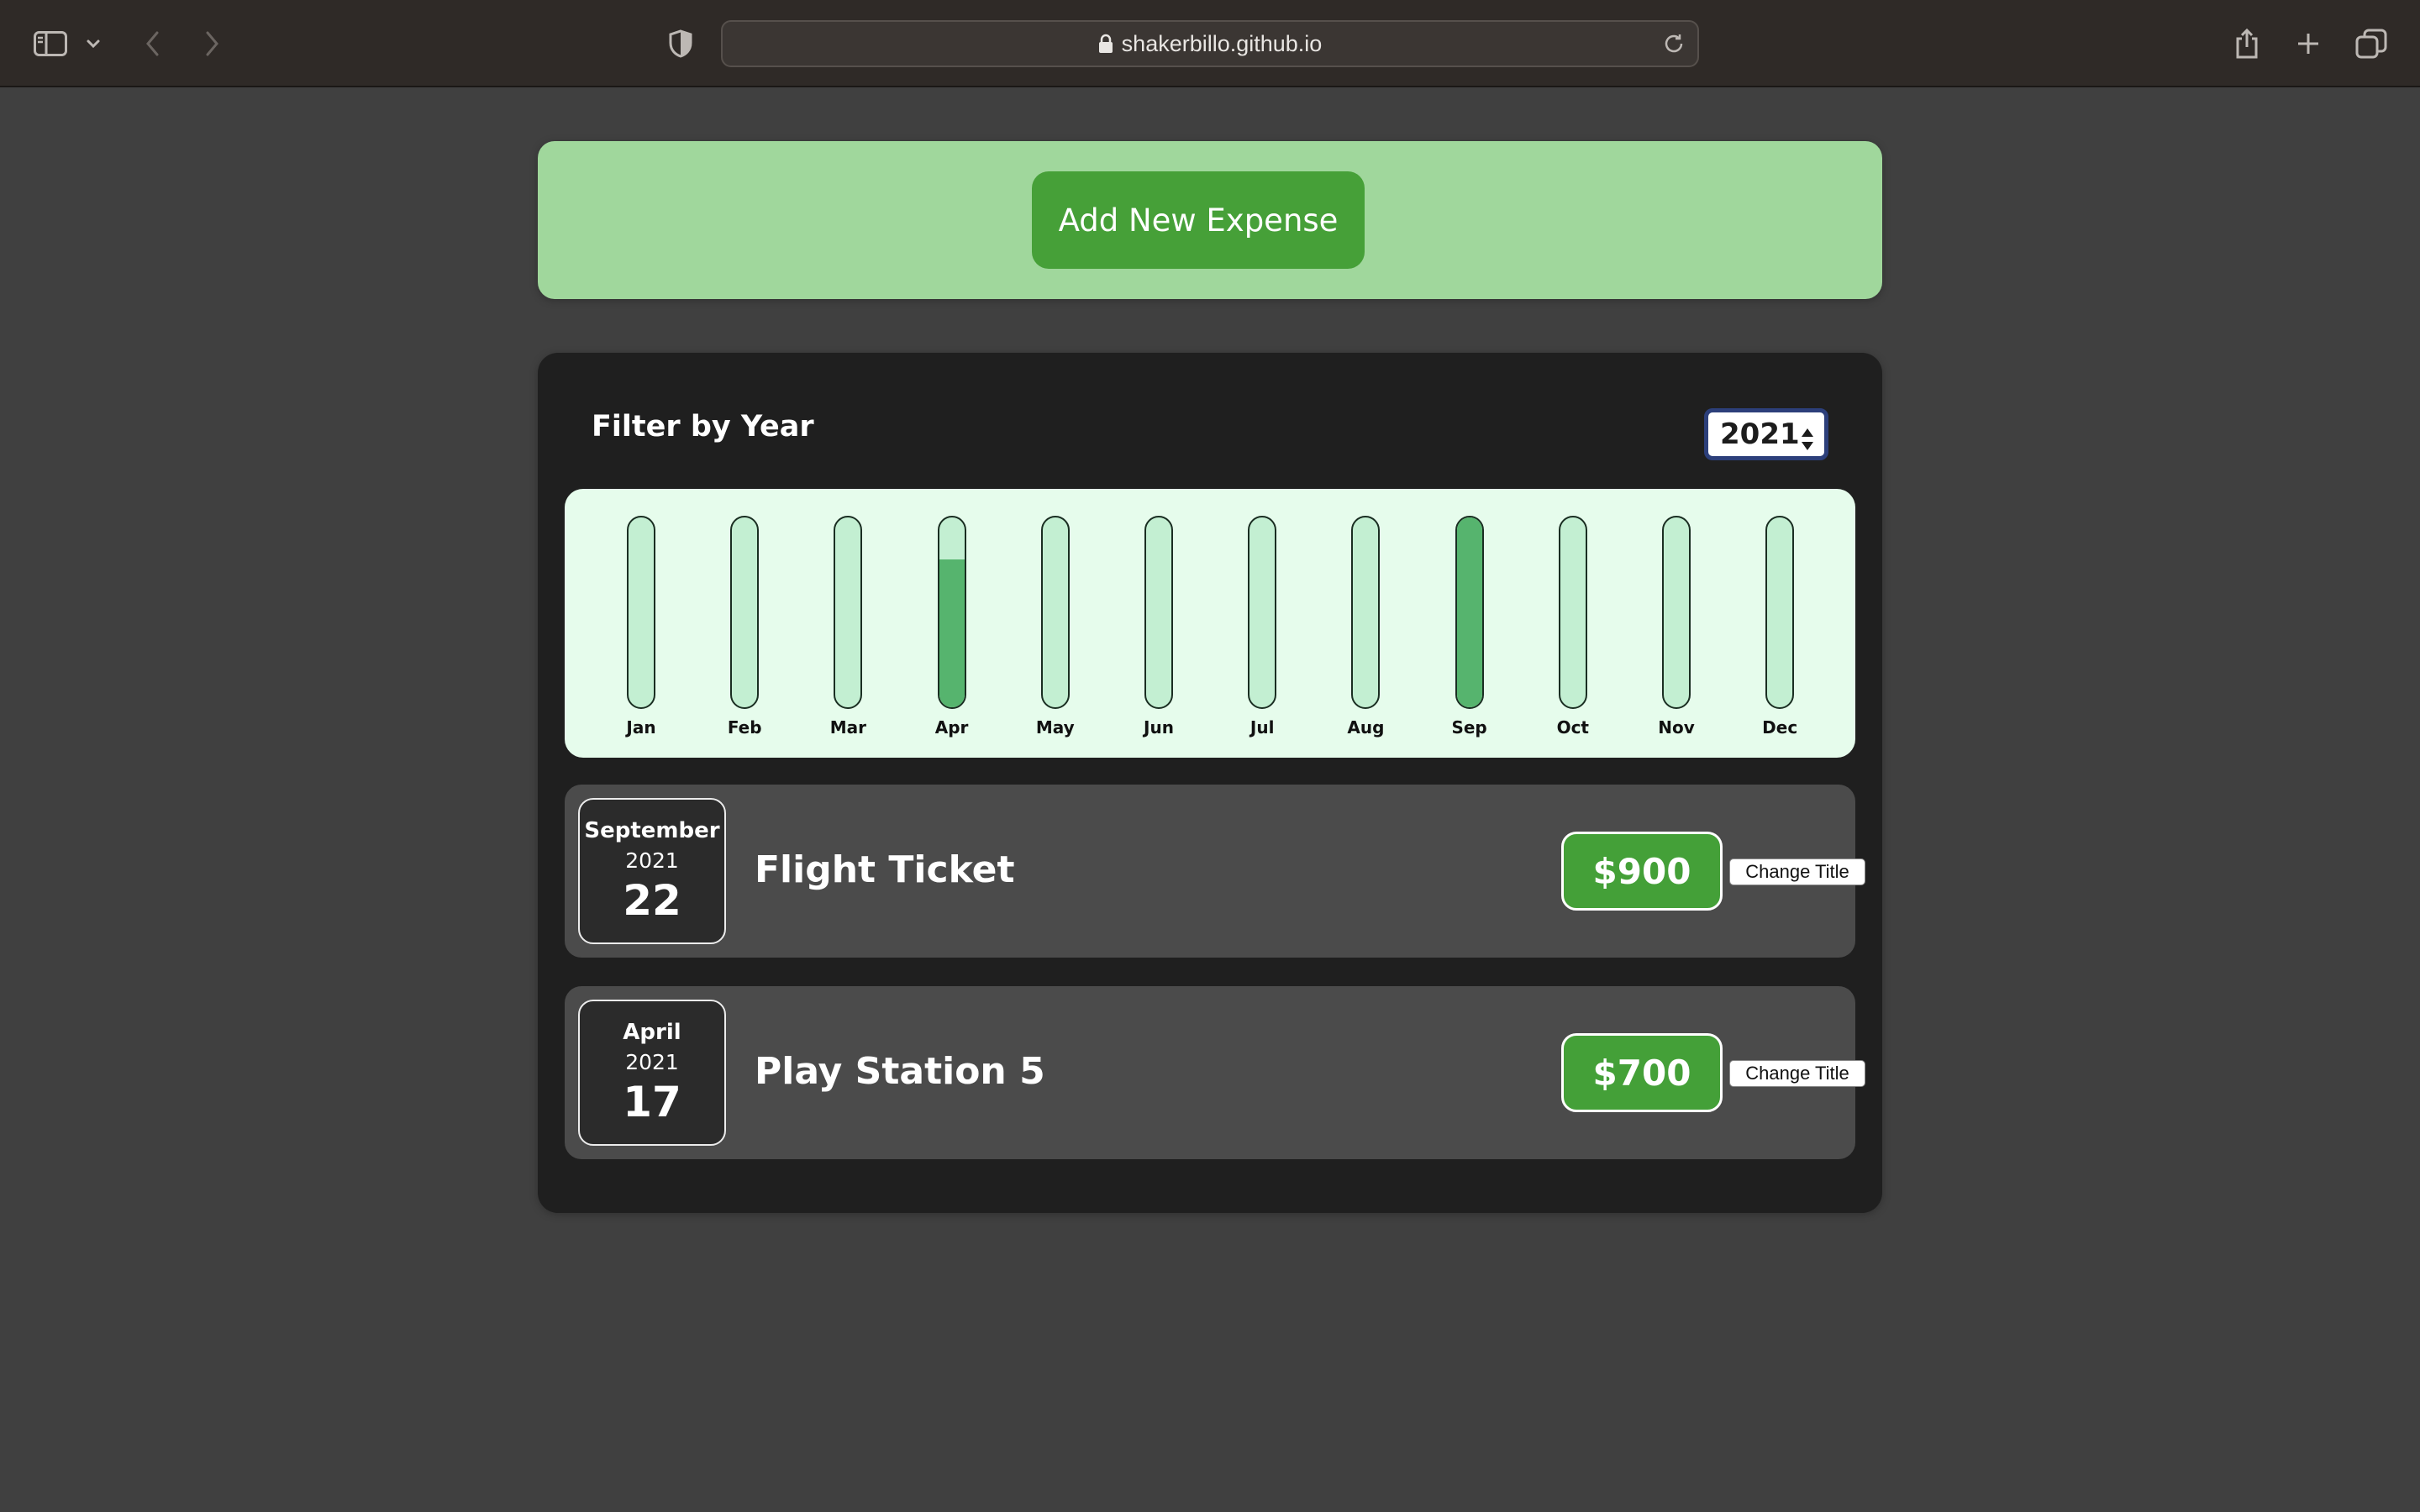  I want to click on expense-date-month: September, so click(652, 830).